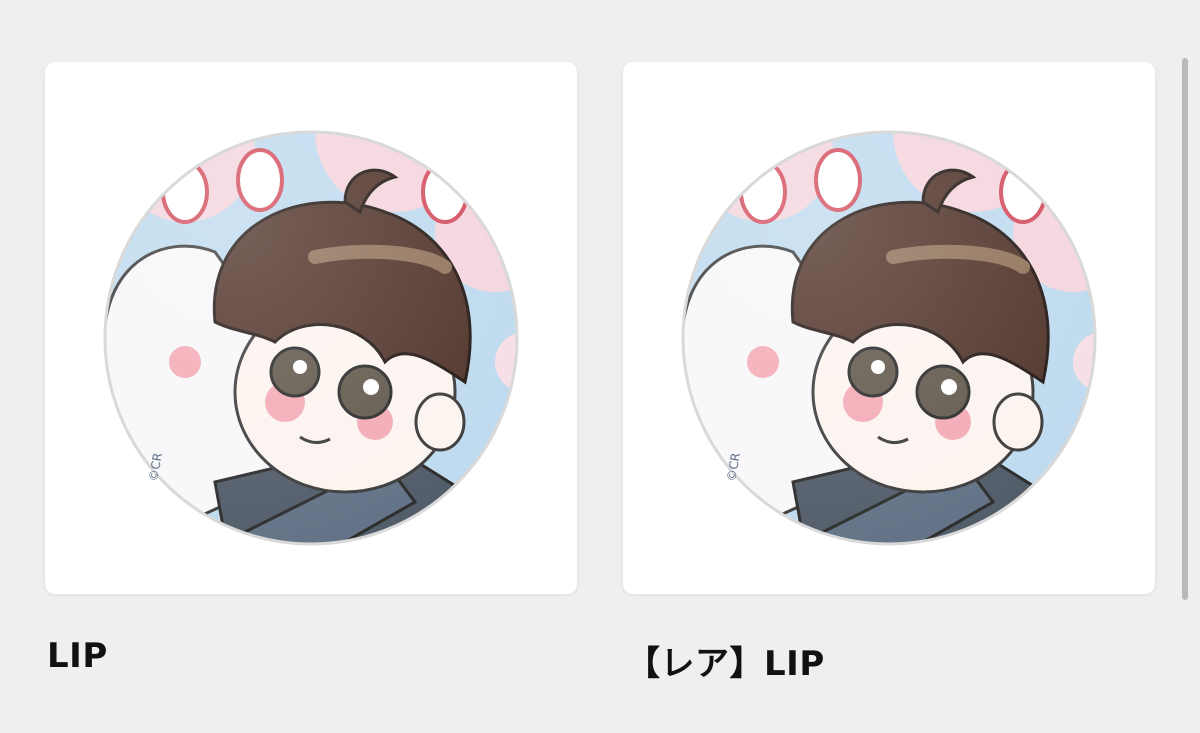 Image resolution: width=1200 pixels, height=733 pixels. I want to click on product-title: LIP, so click(77, 656).